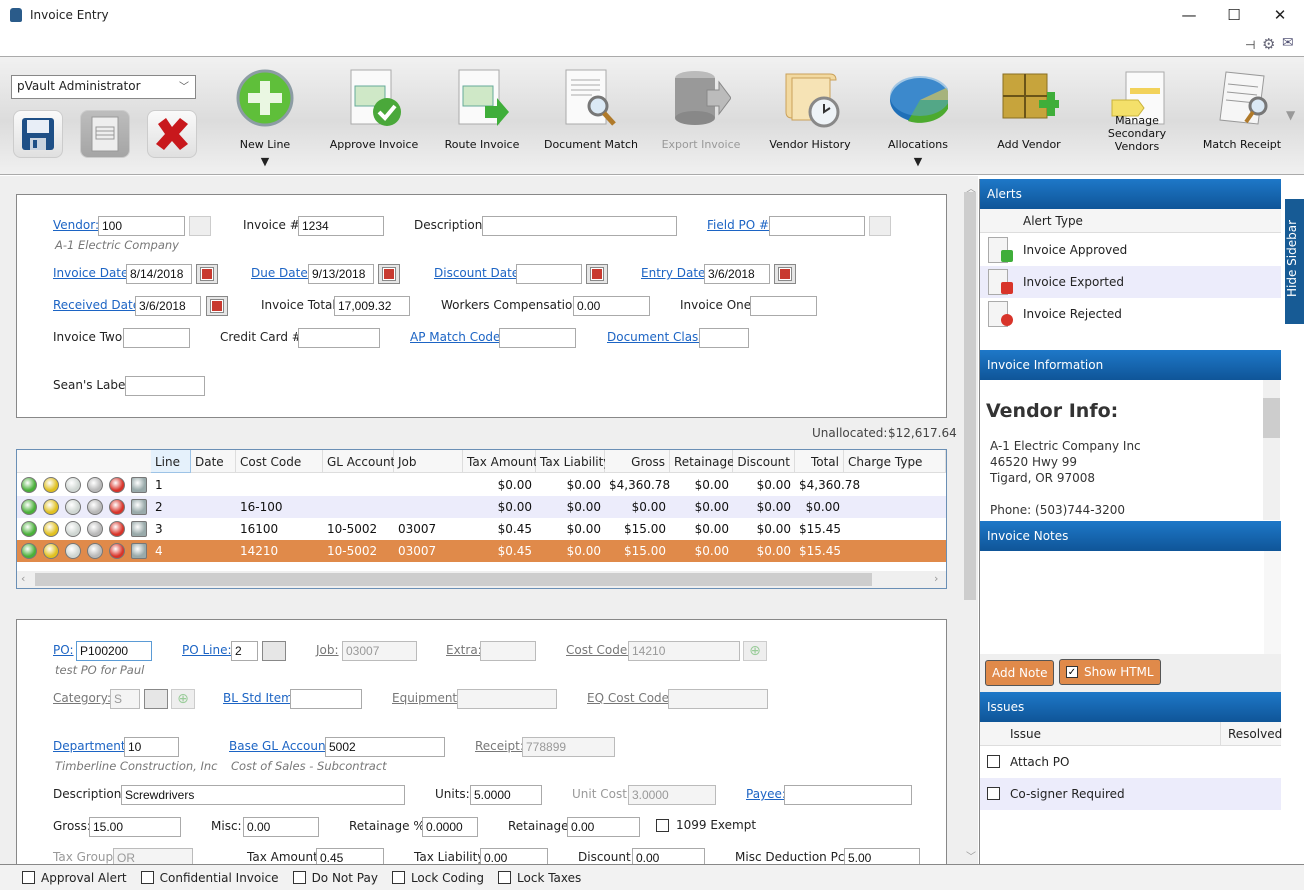 The image size is (1304, 890). Describe the element at coordinates (482, 117) in the screenshot. I see `route-invoice-button: Route Invoice` at that location.